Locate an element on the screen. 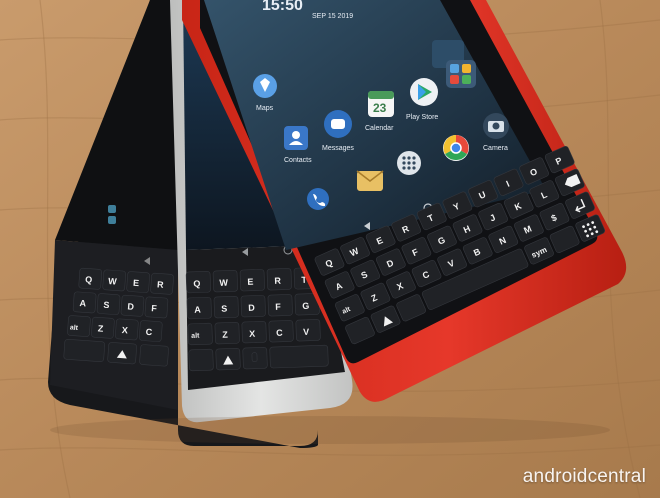 The height and width of the screenshot is (498, 660). key-a: A is located at coordinates (83, 303).